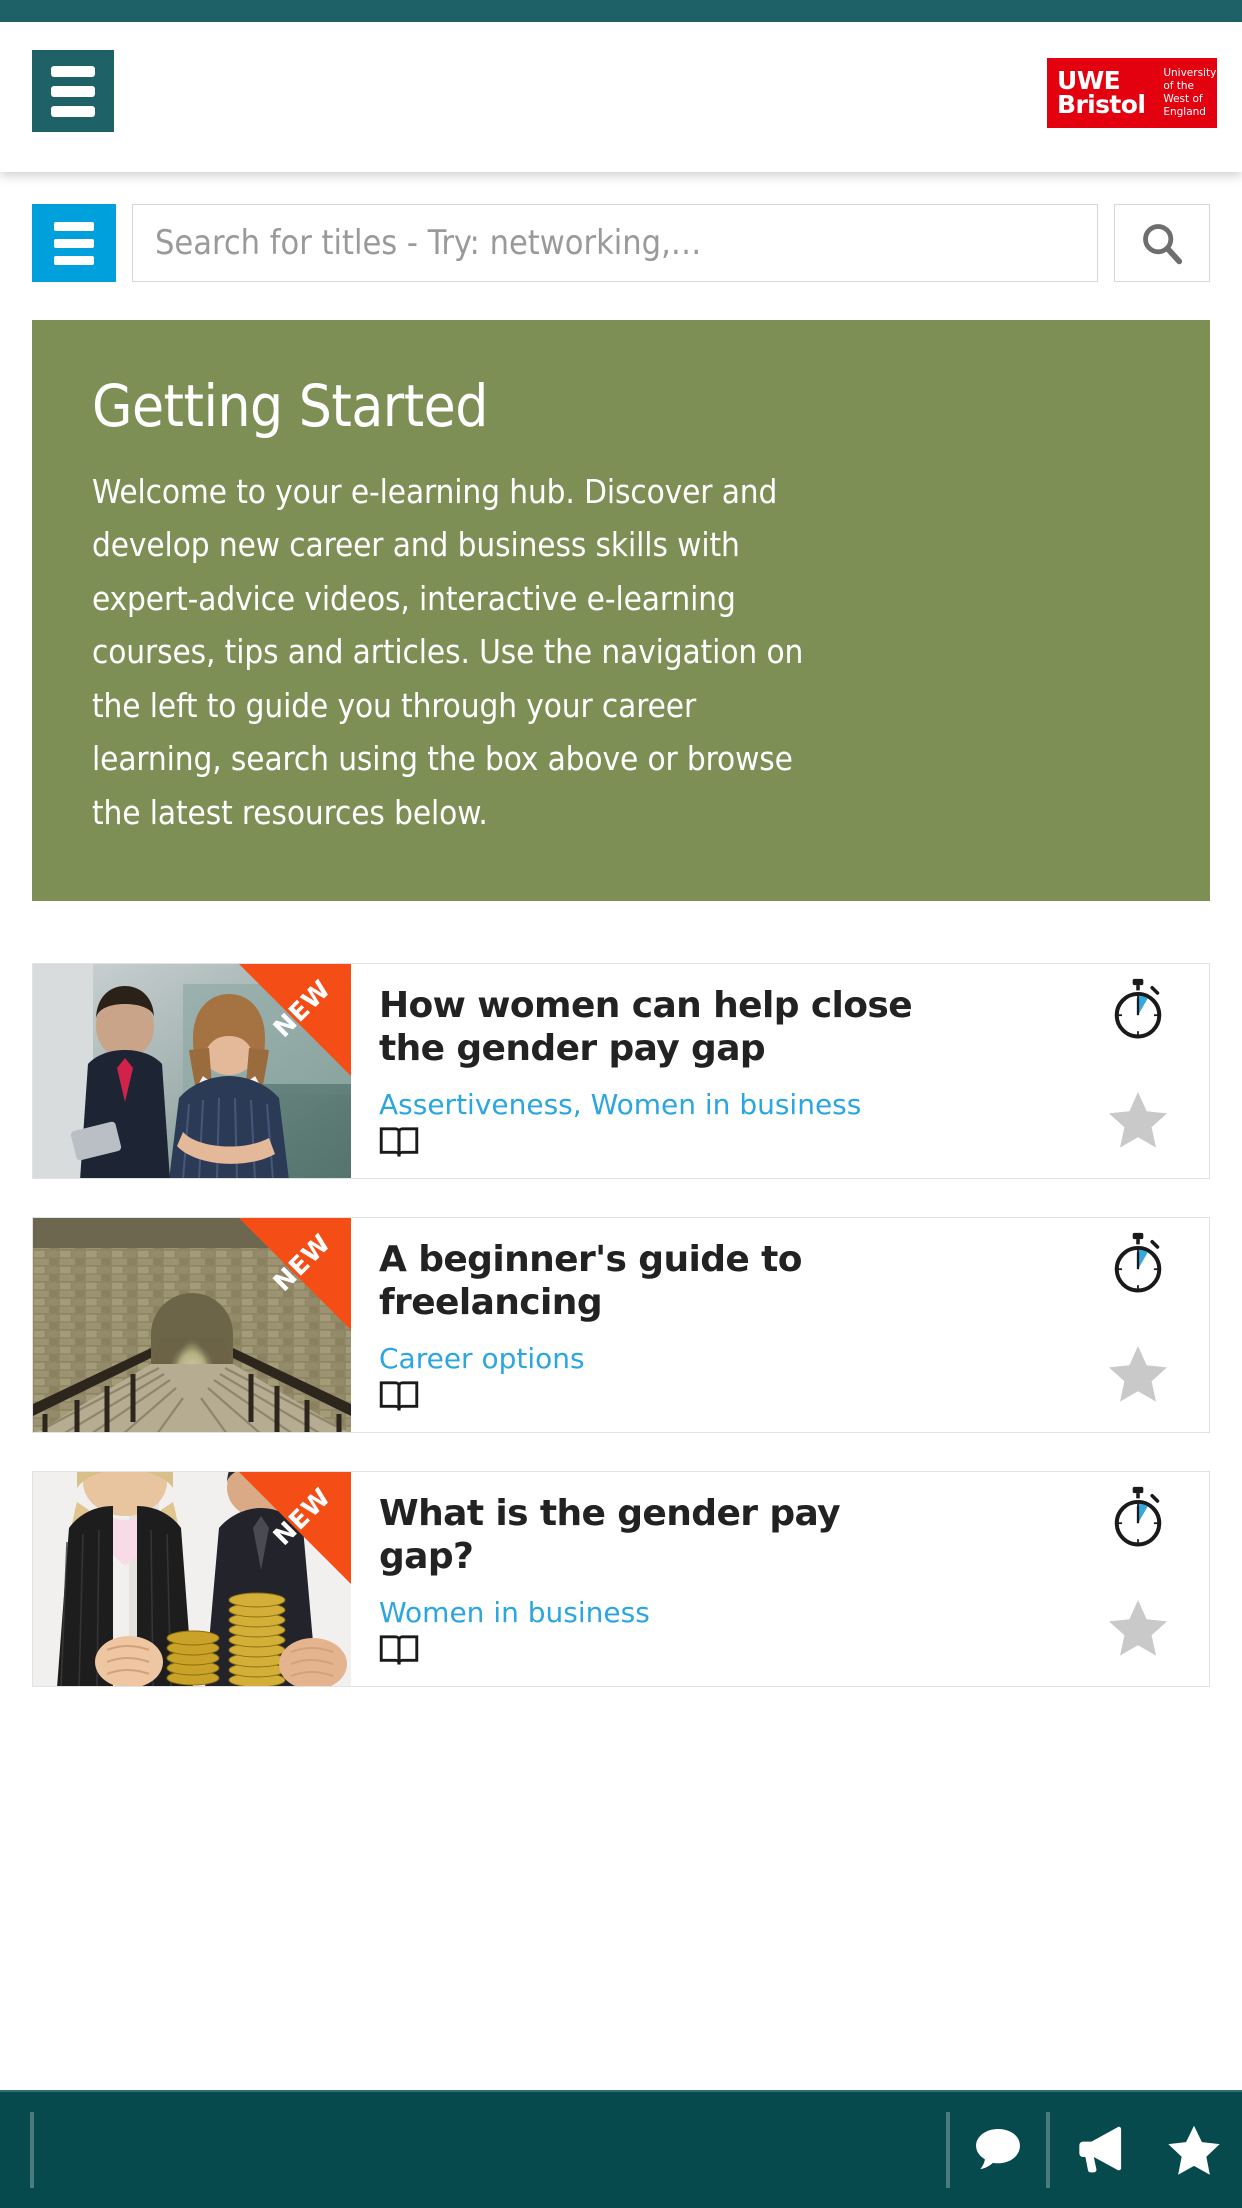  I want to click on main-menu-button, so click(73, 91).